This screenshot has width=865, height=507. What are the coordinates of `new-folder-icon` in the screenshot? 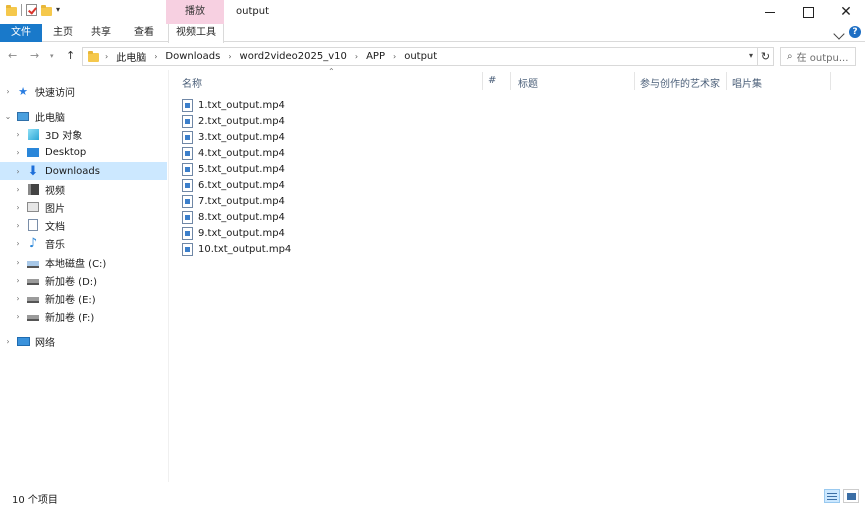 It's located at (46, 10).